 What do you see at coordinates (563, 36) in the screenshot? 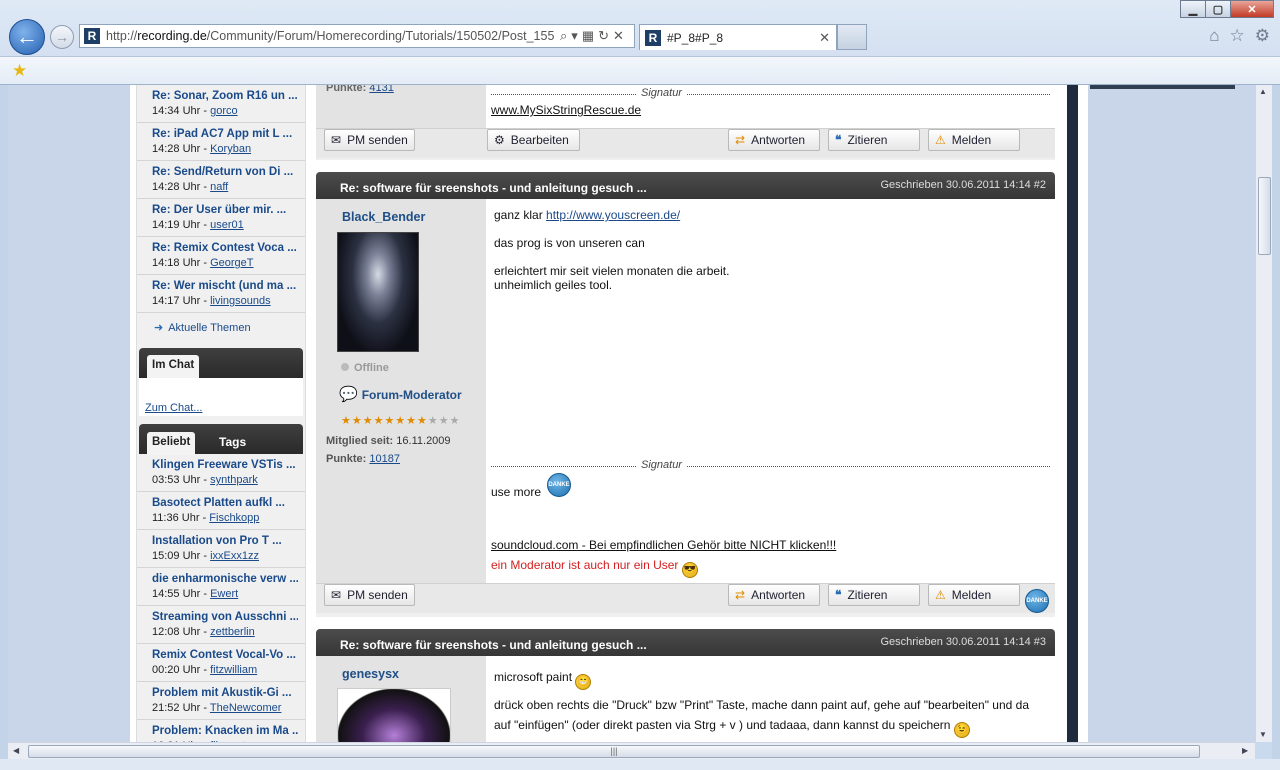
I see `search-icon: ⌕` at bounding box center [563, 36].